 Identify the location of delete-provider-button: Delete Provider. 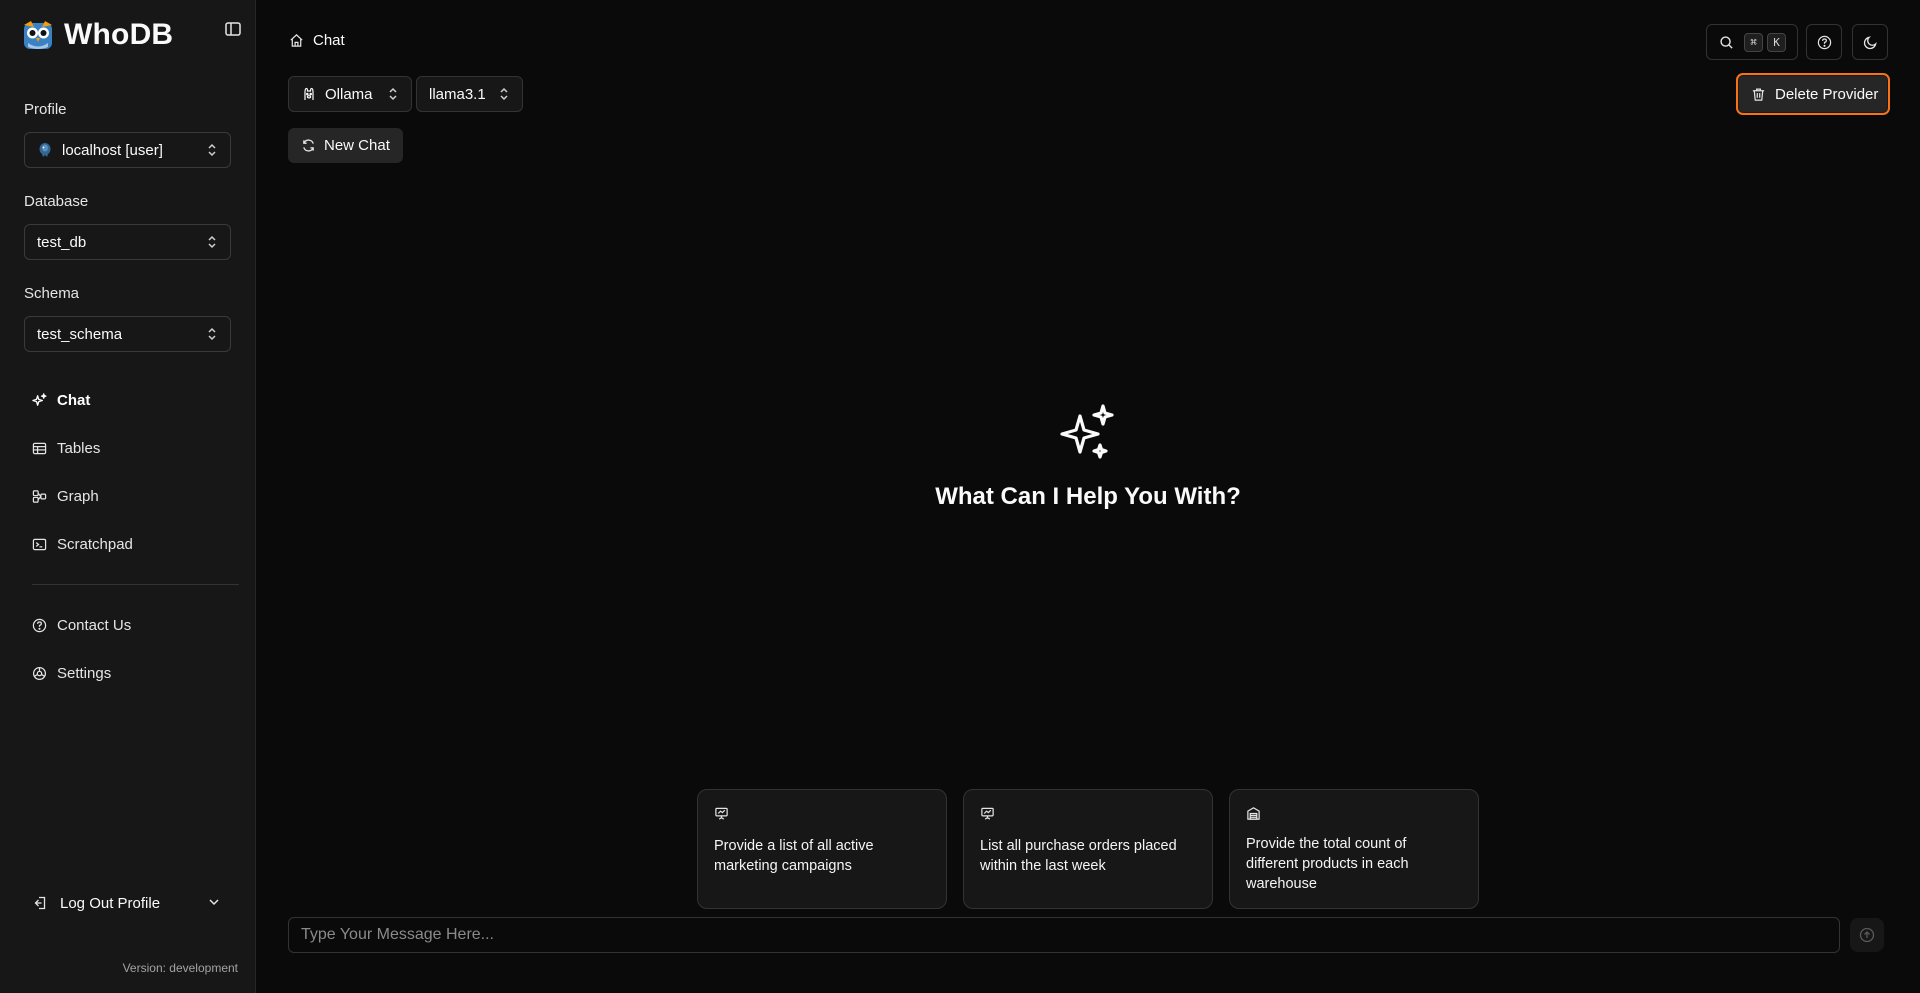
(1813, 94).